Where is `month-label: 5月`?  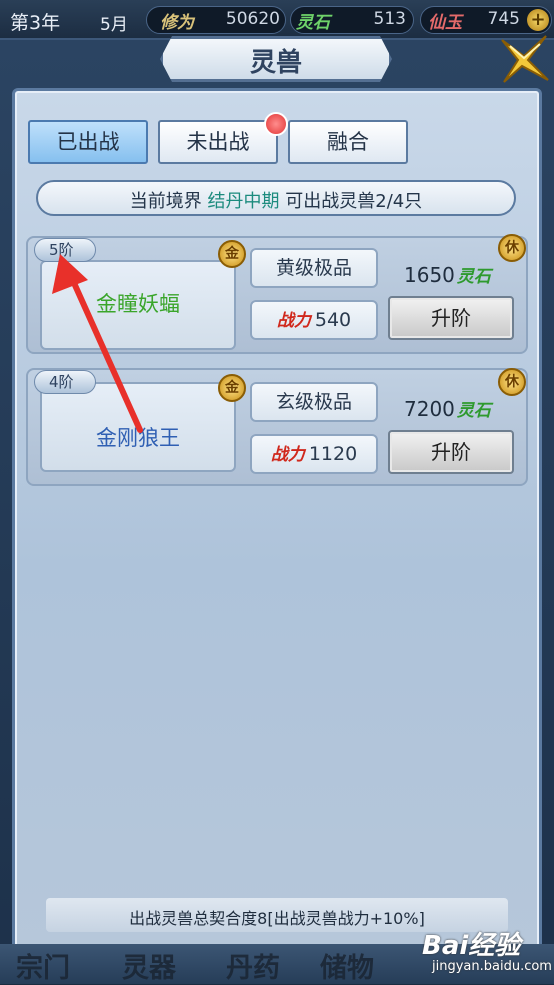
month-label: 5月 is located at coordinates (114, 25).